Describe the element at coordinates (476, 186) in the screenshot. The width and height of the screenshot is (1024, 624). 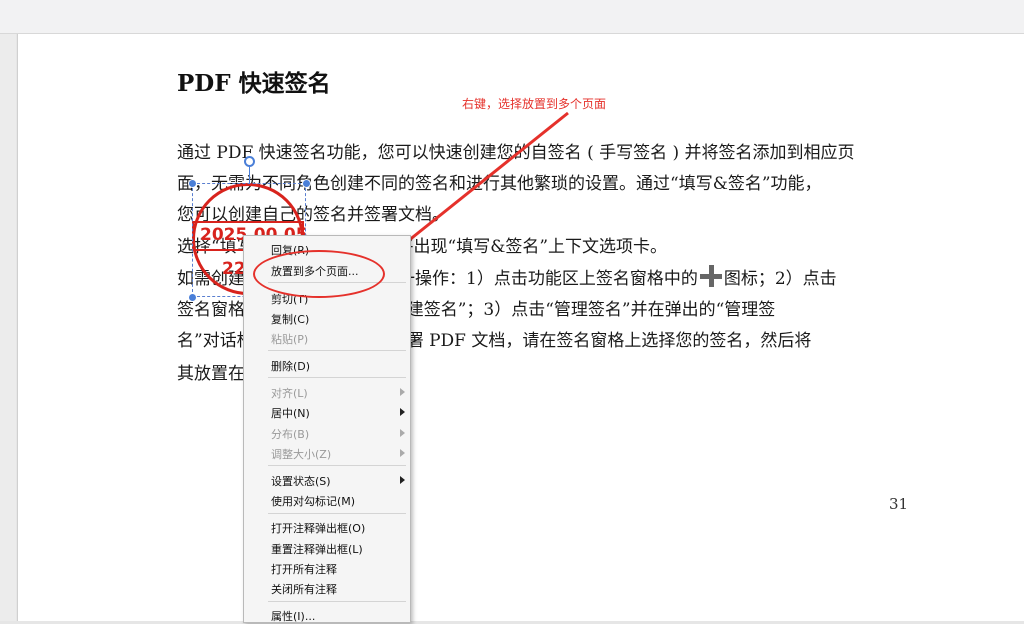
I see `annotation-arrow` at that location.